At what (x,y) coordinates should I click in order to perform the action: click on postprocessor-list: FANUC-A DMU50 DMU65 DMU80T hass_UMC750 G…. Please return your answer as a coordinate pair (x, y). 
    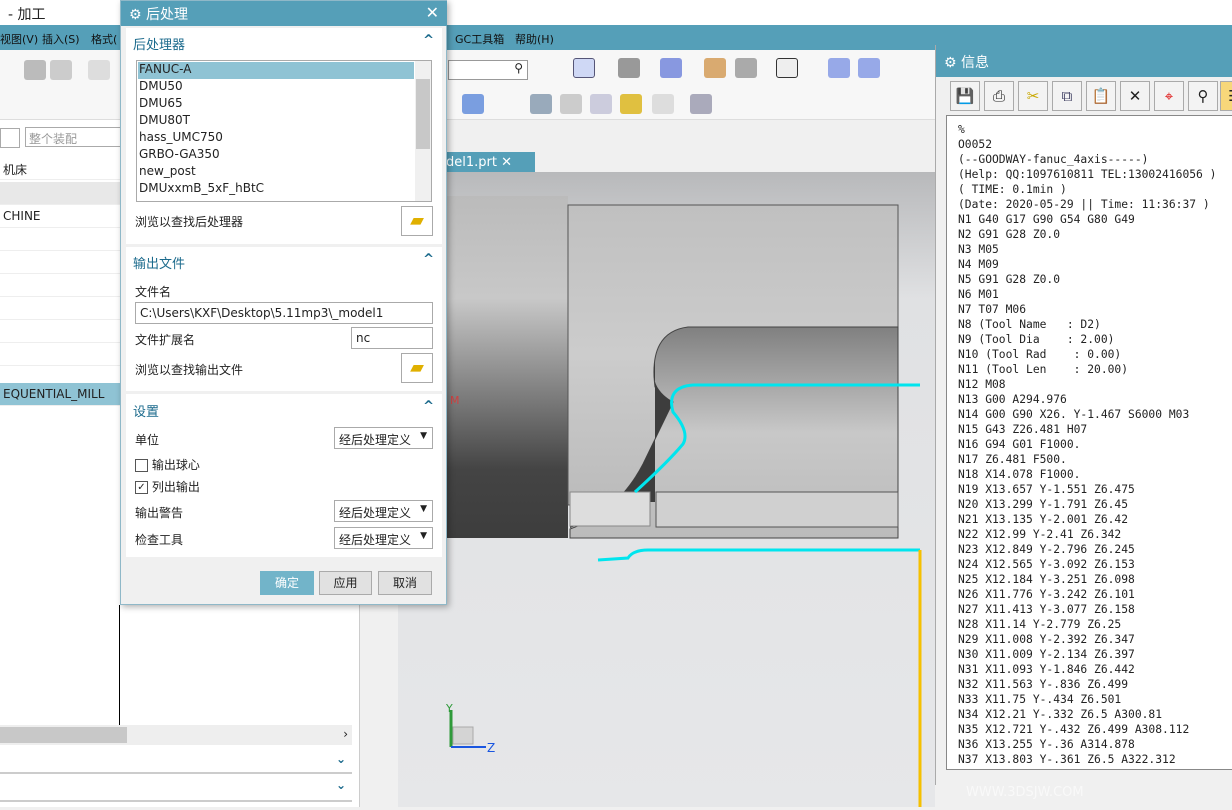
    Looking at the image, I should click on (284, 131).